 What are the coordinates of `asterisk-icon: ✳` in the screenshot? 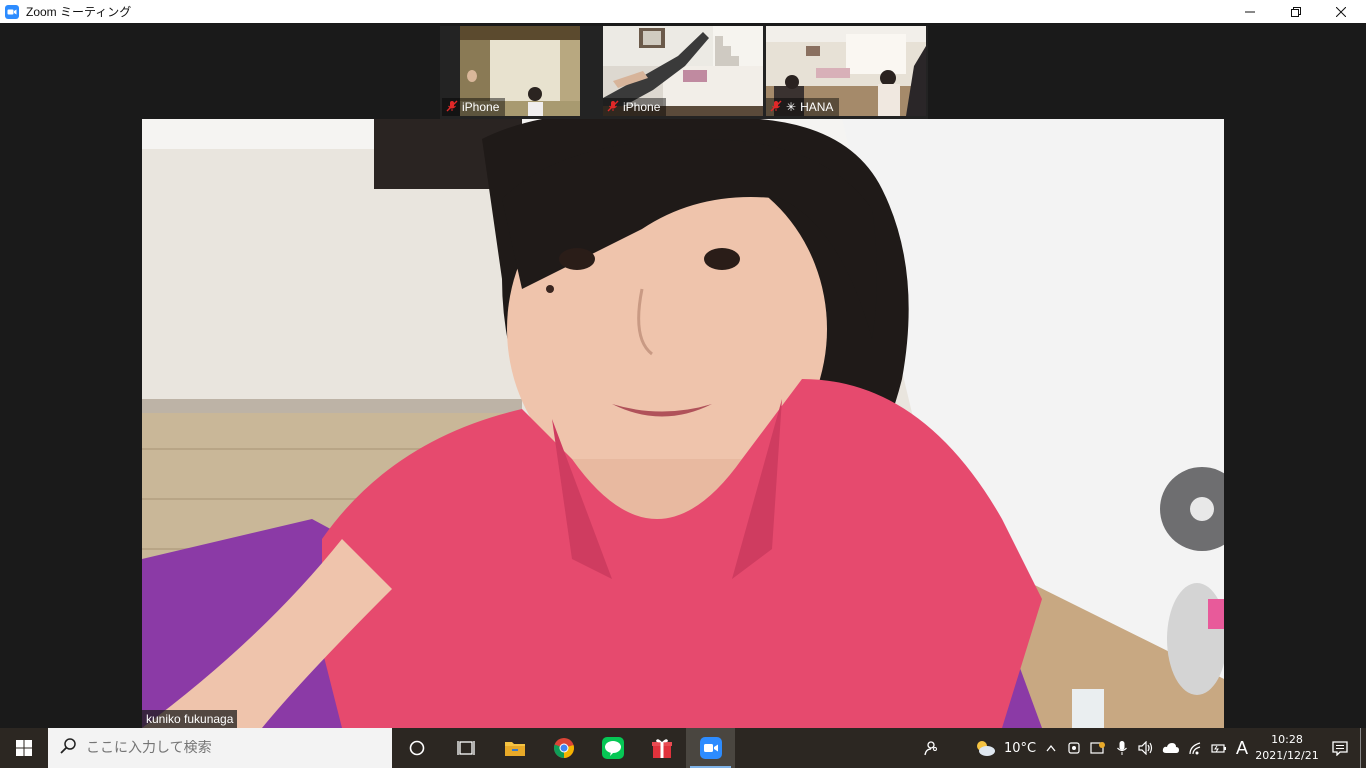 It's located at (791, 107).